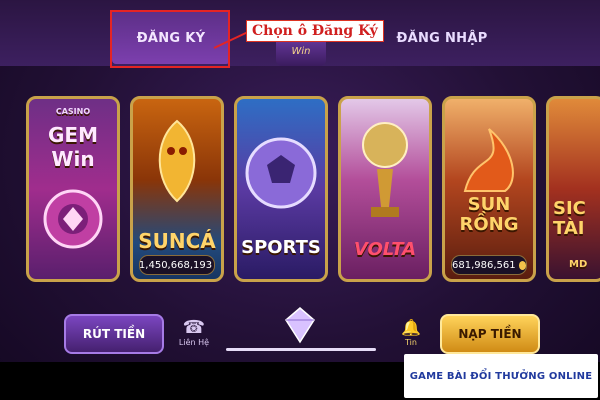 The height and width of the screenshot is (400, 600). What do you see at coordinates (194, 342) in the screenshot?
I see `contact-label: Liên Hệ` at bounding box center [194, 342].